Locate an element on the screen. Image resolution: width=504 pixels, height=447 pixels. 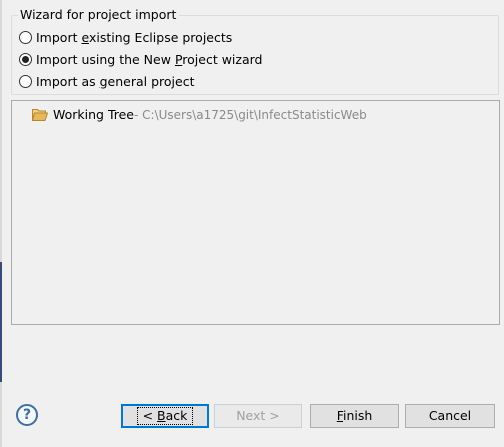
tree-item-path: - C:\Users\a1725\git\InfectStatisticWeb is located at coordinates (250, 114).